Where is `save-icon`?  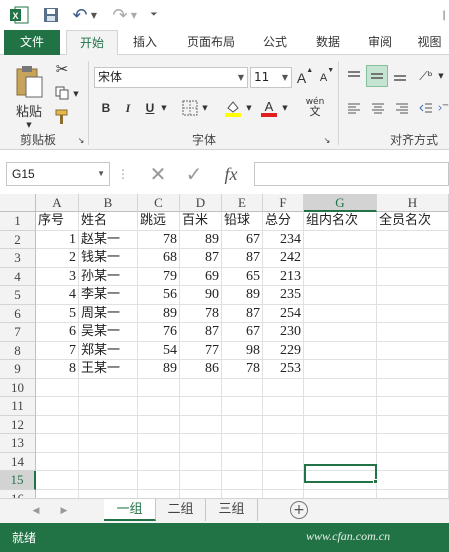 save-icon is located at coordinates (51, 15).